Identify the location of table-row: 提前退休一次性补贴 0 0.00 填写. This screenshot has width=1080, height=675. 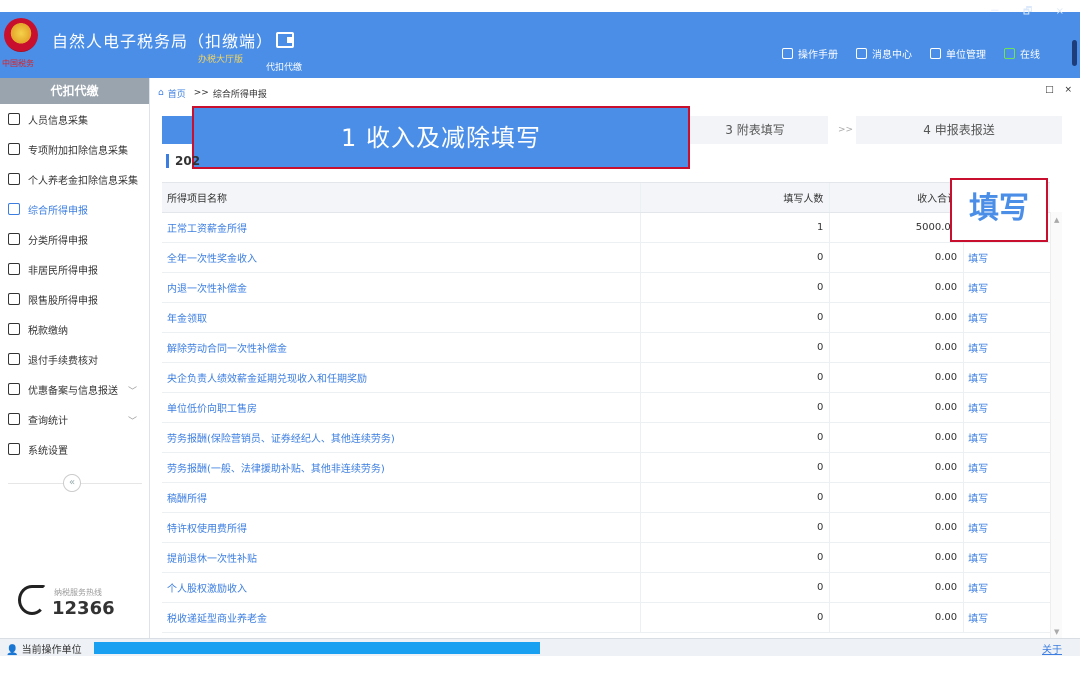
(606, 557).